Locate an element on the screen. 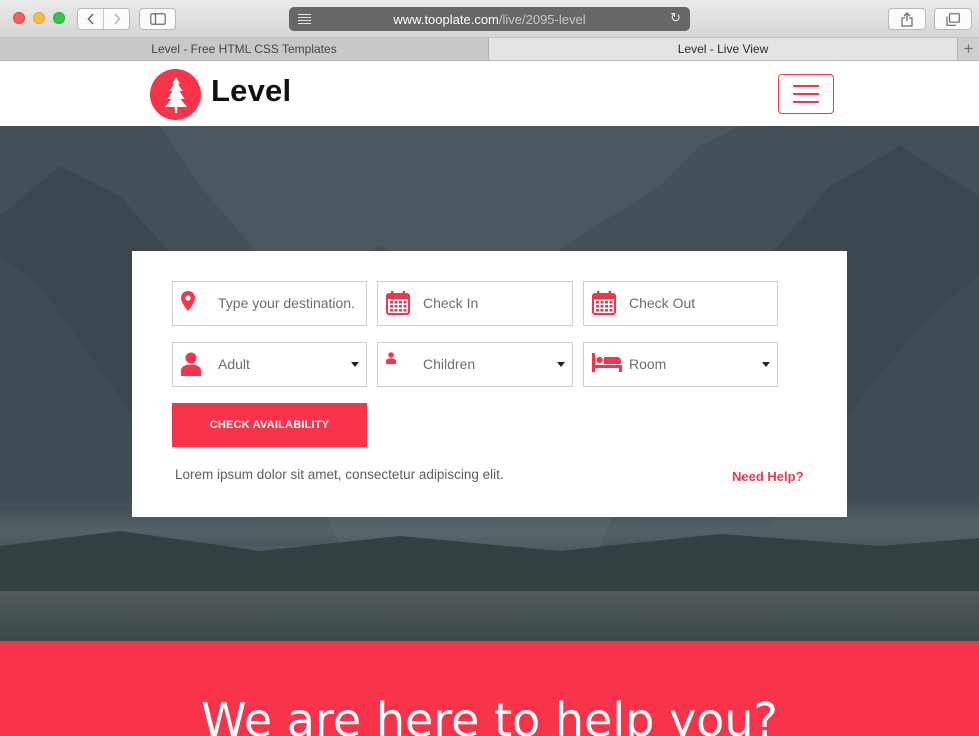  help-section-title: We are here to help you? is located at coordinates (489, 714).